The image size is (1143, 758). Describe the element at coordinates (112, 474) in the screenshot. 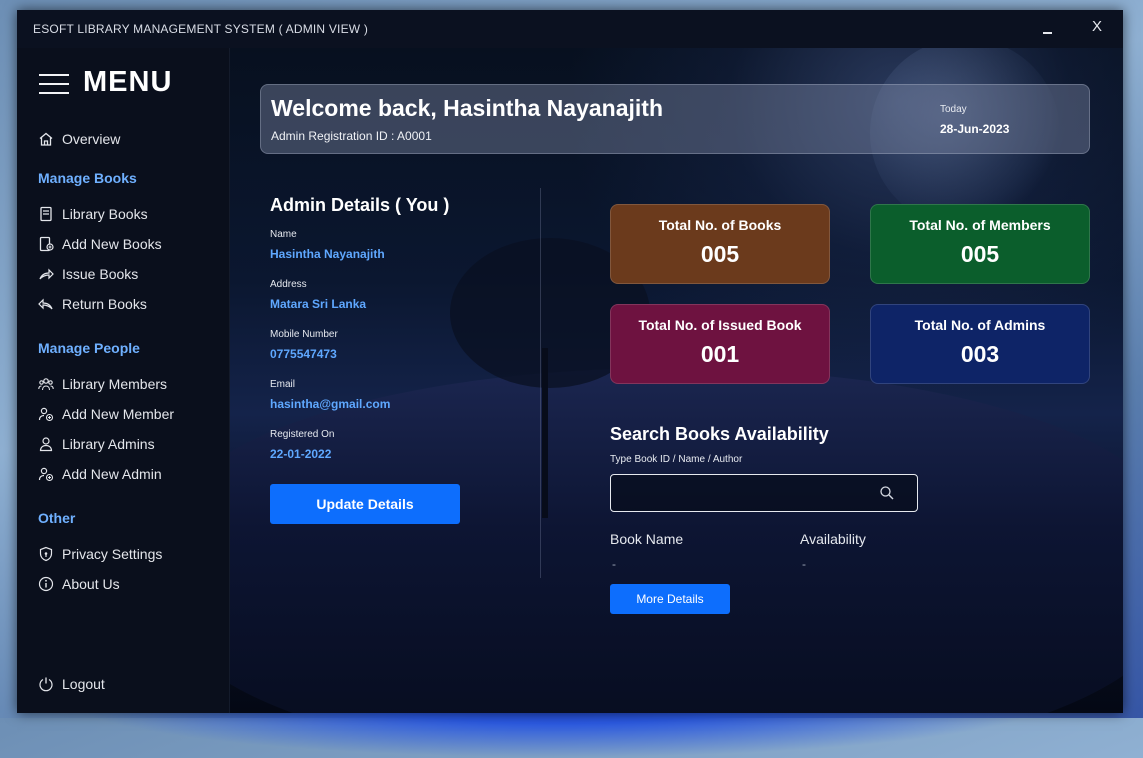

I see `sidebar-item-label: Add New Admin` at that location.